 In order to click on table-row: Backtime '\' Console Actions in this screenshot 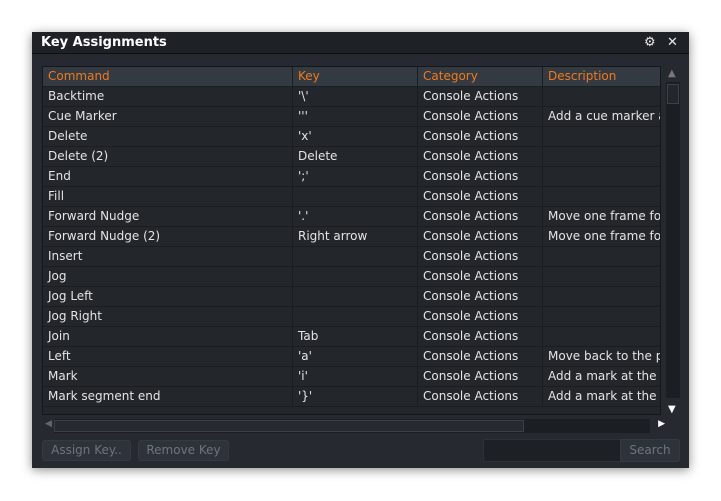, I will do `click(351, 97)`.